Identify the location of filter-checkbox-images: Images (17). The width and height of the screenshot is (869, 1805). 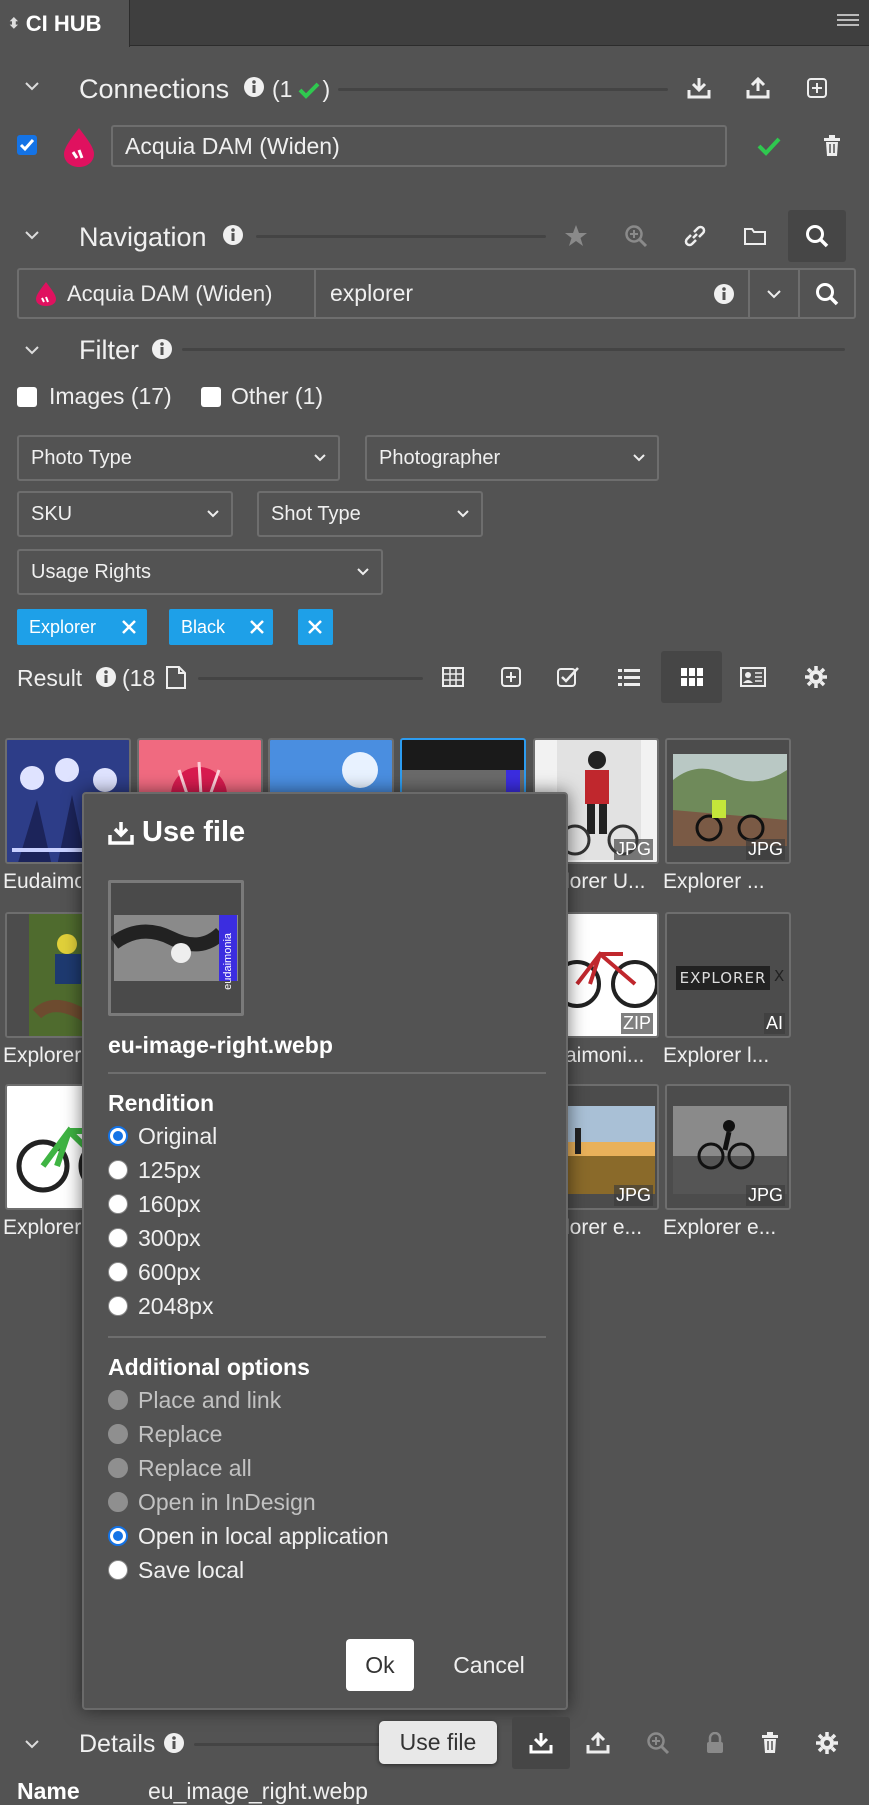
(94, 396).